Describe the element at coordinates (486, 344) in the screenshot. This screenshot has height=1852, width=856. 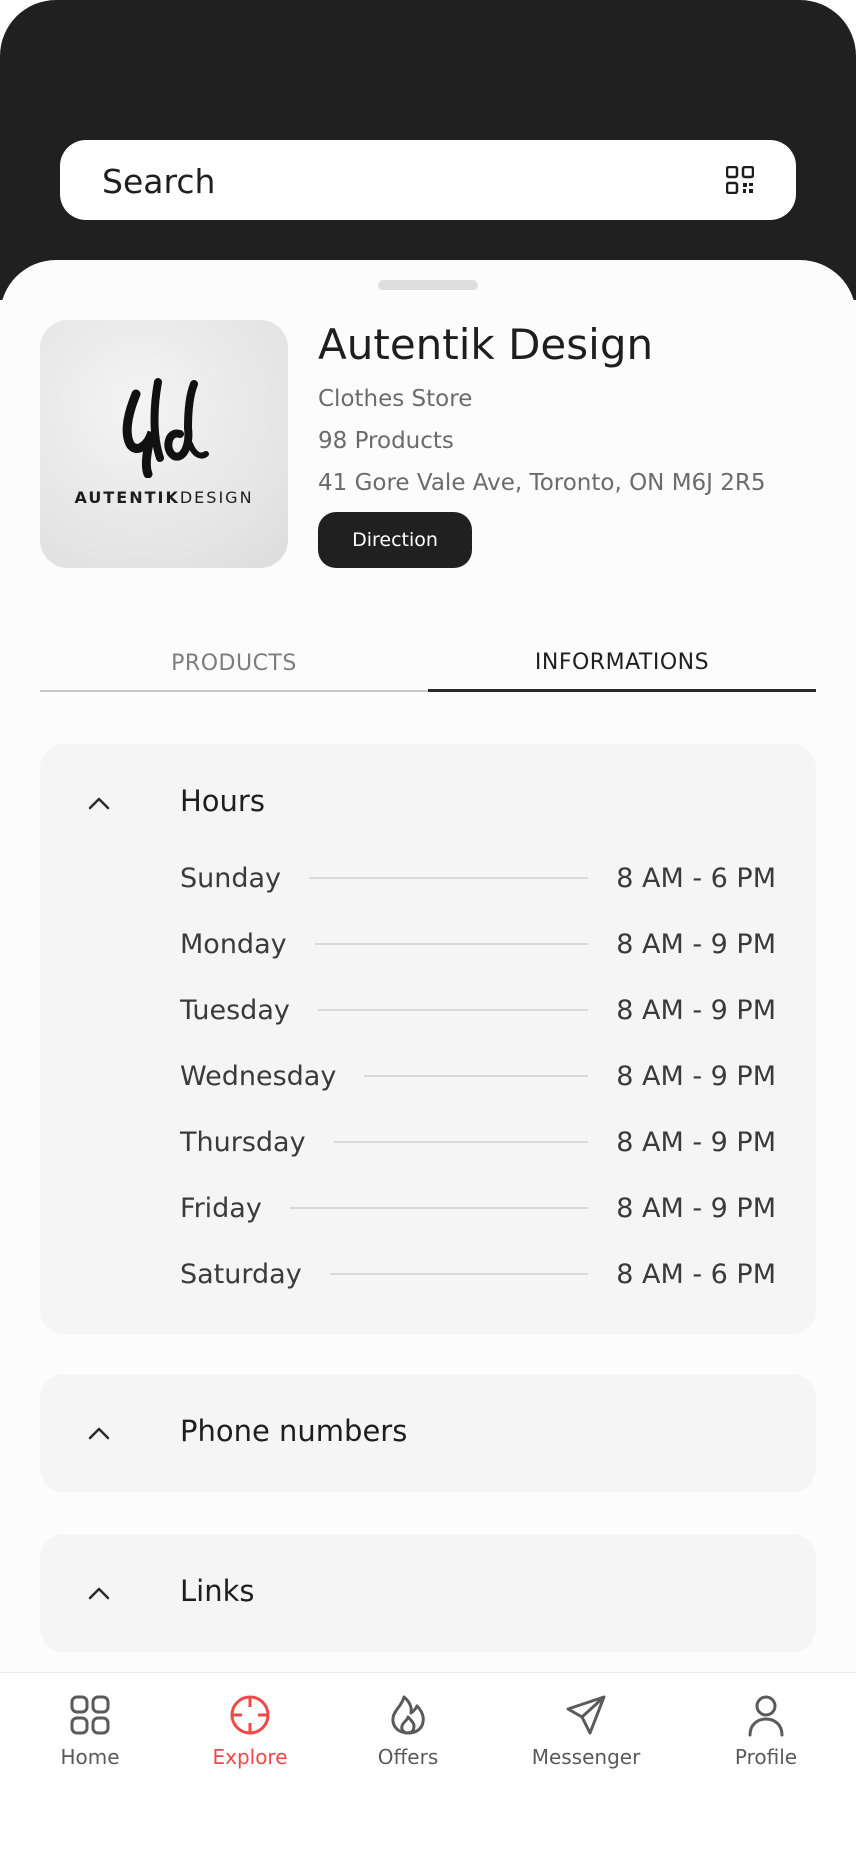
I see `store-name: Autentik Design` at that location.